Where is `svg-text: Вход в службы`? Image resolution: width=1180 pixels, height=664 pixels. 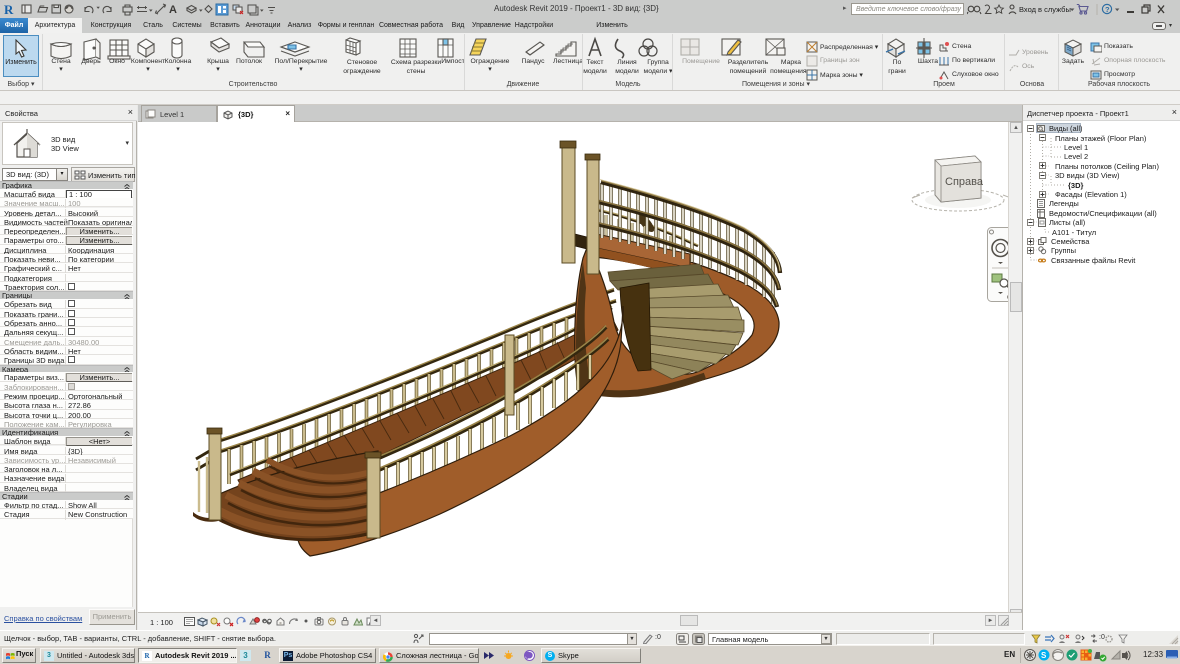 svg-text: Вход в службы is located at coordinates (1045, 9).